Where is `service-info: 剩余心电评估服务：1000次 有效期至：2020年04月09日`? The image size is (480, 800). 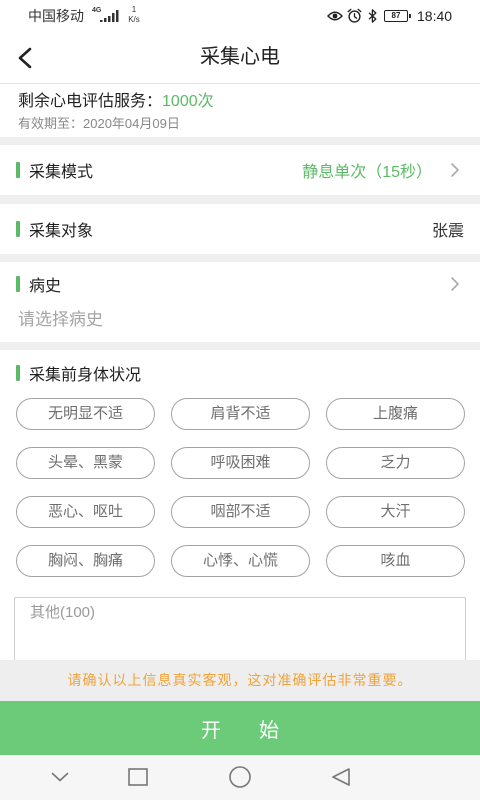
service-info: 剩余心电评估服务：1000次 有效期至：2020年04月09日 is located at coordinates (240, 110).